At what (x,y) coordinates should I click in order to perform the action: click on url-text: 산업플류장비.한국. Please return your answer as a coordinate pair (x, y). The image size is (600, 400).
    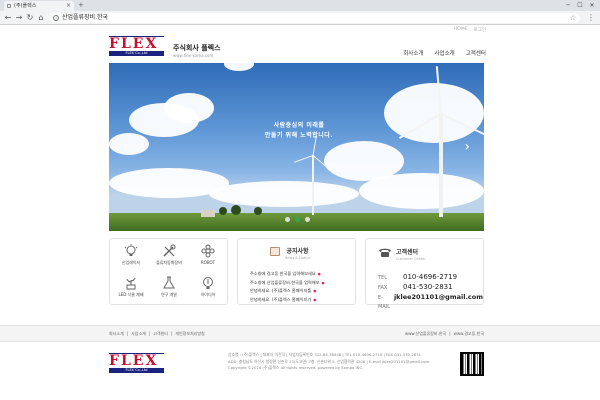
    Looking at the image, I should click on (85, 17).